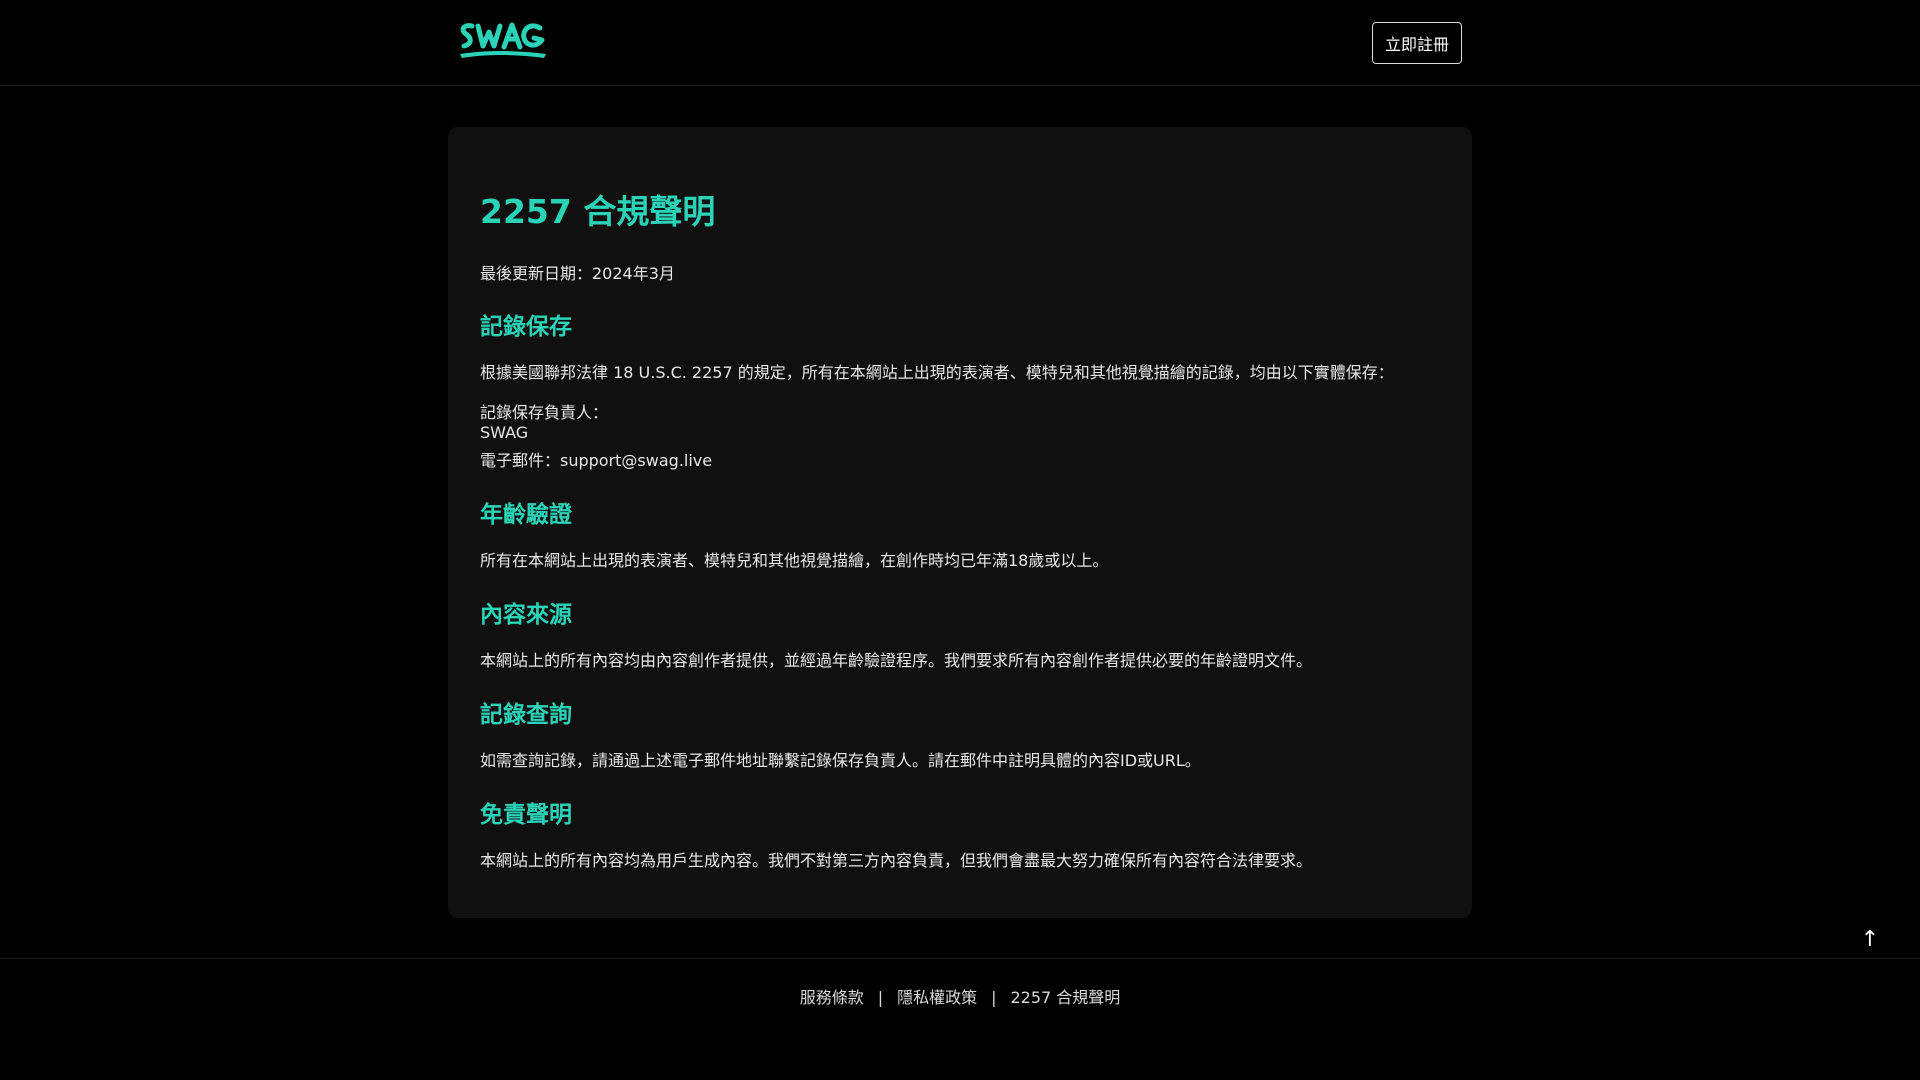 The image size is (1920, 1080). Describe the element at coordinates (526, 515) in the screenshot. I see `section-title-age-verification: 年齡驗證` at that location.